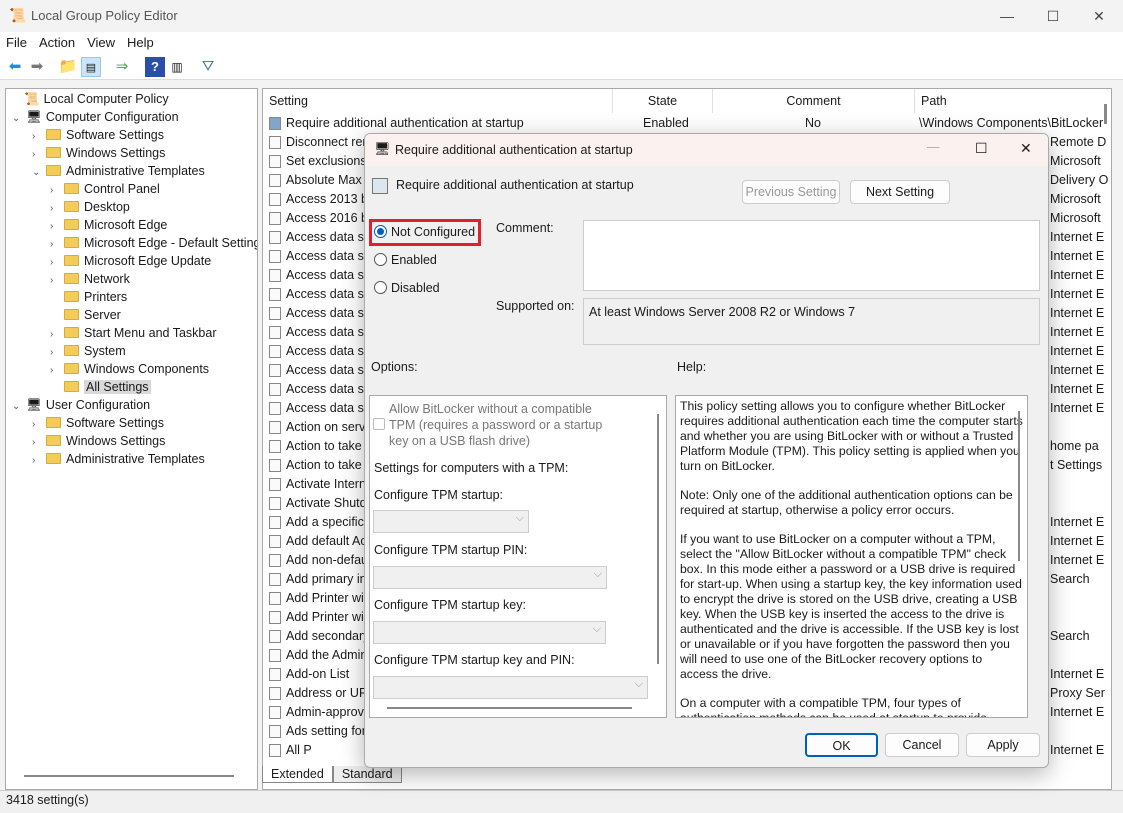 The width and height of the screenshot is (1123, 813). What do you see at coordinates (811, 255) in the screenshot?
I see `comment-textarea` at bounding box center [811, 255].